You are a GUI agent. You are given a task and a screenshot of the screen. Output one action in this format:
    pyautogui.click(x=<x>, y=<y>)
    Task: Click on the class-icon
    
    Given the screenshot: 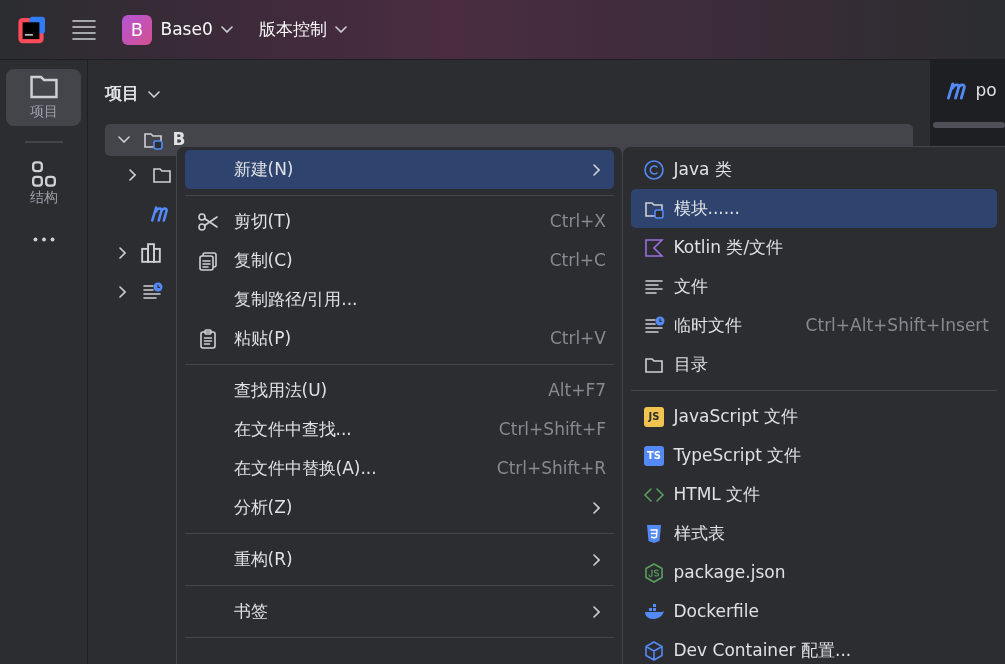 What is the action you would take?
    pyautogui.click(x=654, y=169)
    